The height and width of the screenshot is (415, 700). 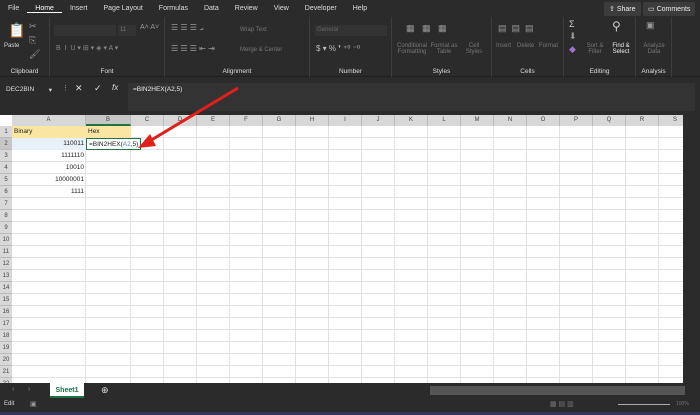 What do you see at coordinates (350, 390) in the screenshot?
I see `sheet-tabs-bar: ‹ › Sheet1 ⊕` at bounding box center [350, 390].